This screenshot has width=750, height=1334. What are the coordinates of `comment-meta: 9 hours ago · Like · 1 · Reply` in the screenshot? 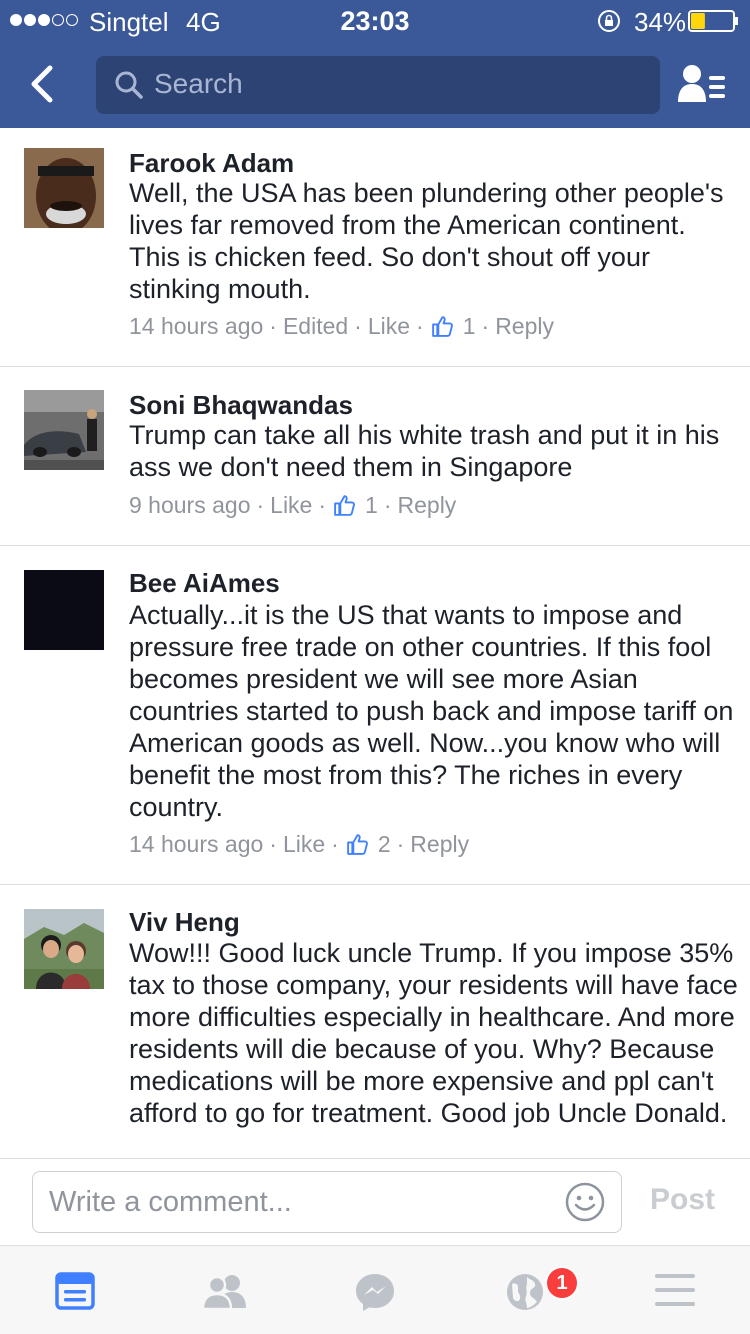 It's located at (293, 505).